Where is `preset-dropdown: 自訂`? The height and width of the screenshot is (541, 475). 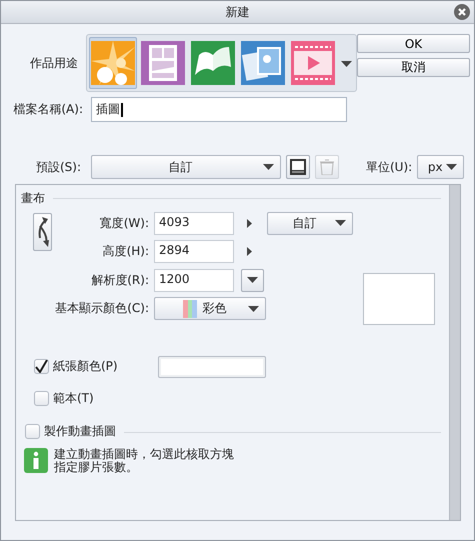
preset-dropdown: 自訂 is located at coordinates (186, 167).